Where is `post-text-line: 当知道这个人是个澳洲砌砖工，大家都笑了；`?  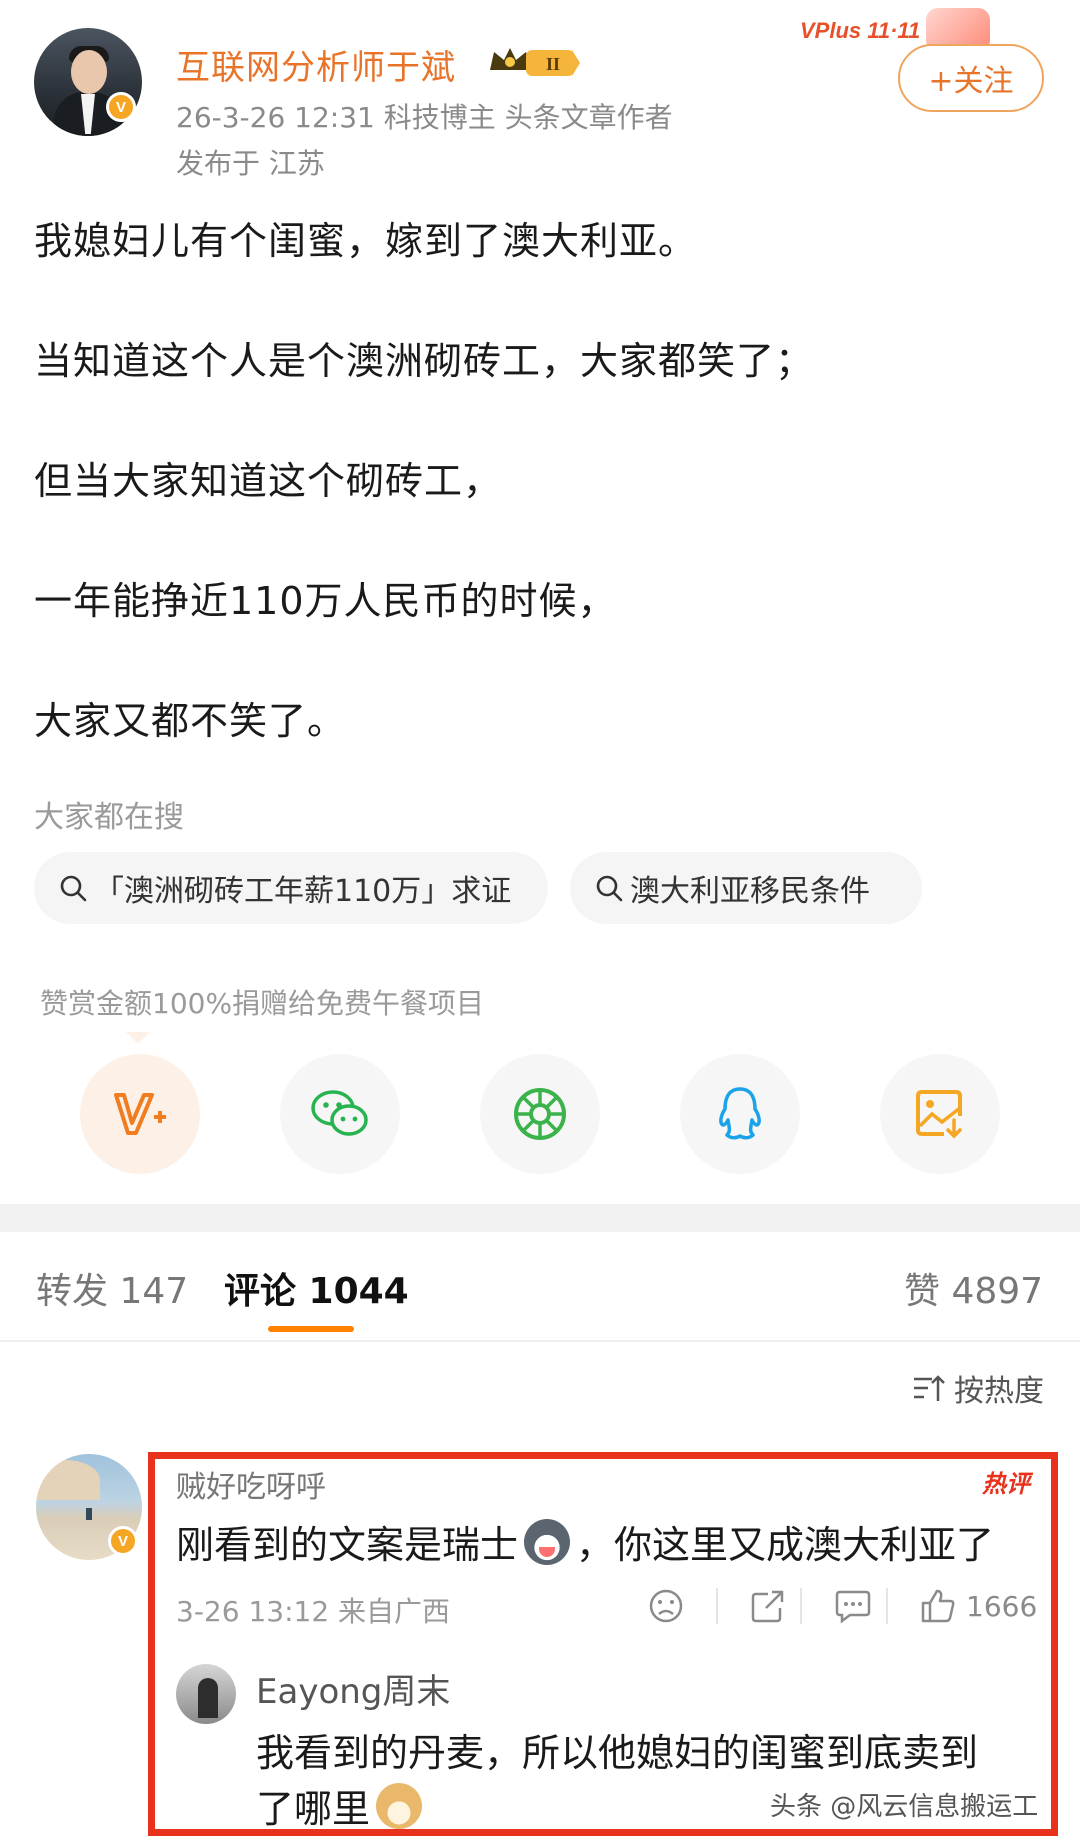 post-text-line: 当知道这个人是个澳洲砌砖工，大家都笑了； is located at coordinates (424, 361).